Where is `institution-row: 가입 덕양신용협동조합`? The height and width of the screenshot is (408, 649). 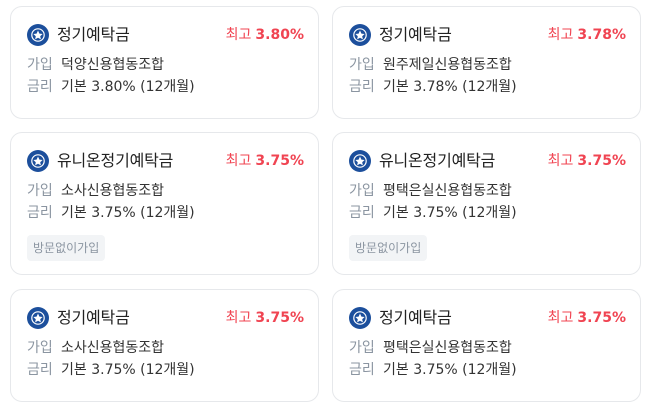
institution-row: 가입 덕양신용협동조합 is located at coordinates (95, 65).